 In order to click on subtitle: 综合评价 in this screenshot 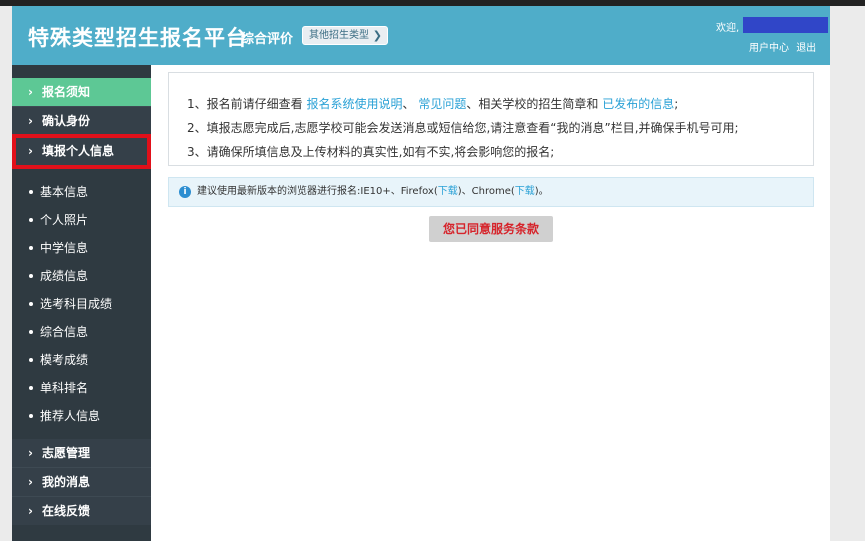, I will do `click(267, 39)`.